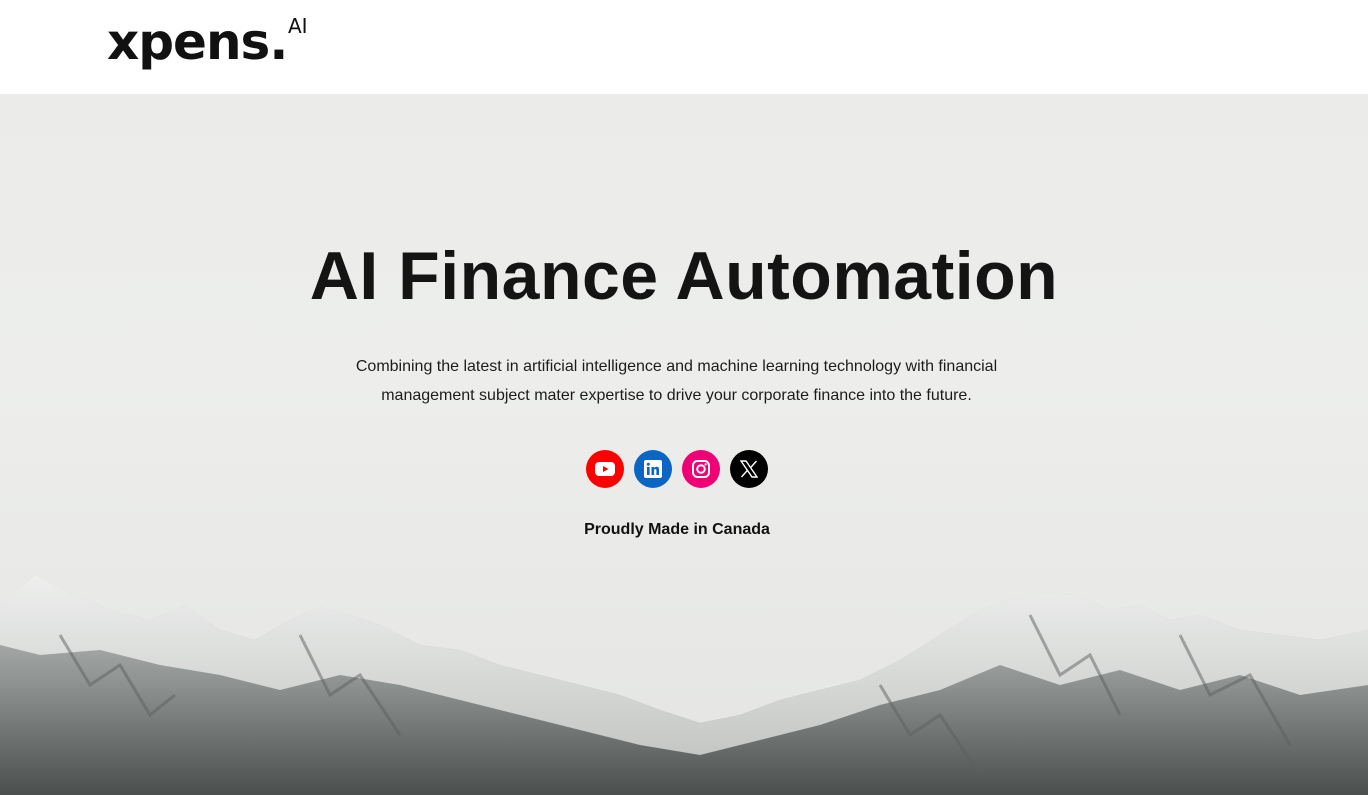 The height and width of the screenshot is (795, 1368). I want to click on social-links, so click(677, 469).